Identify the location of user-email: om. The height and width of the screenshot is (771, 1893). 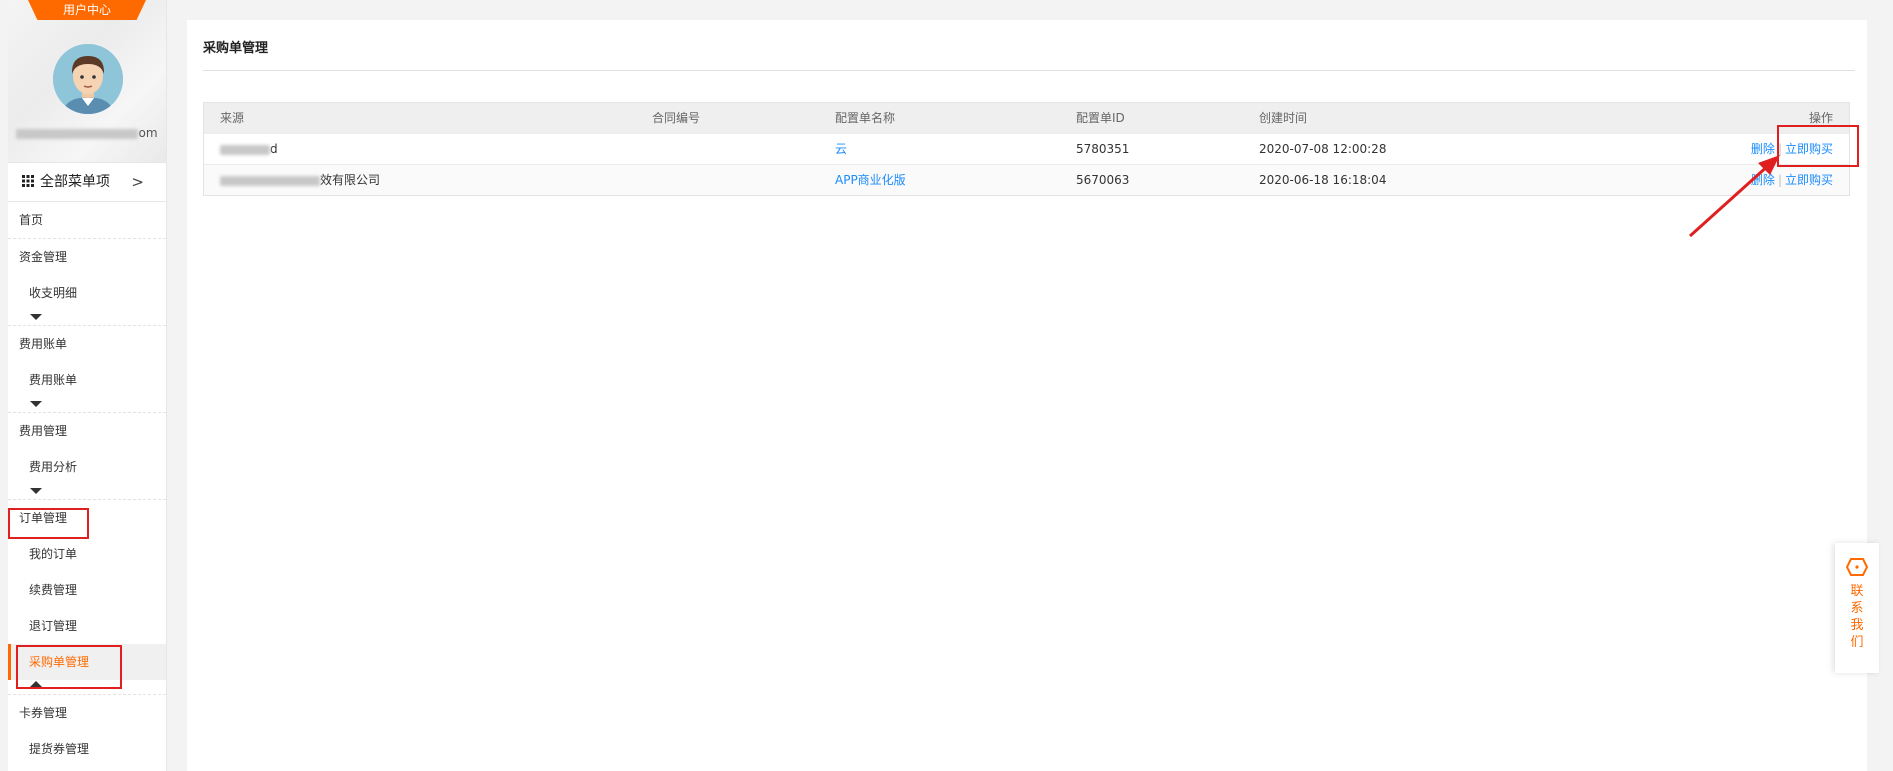
(87, 133).